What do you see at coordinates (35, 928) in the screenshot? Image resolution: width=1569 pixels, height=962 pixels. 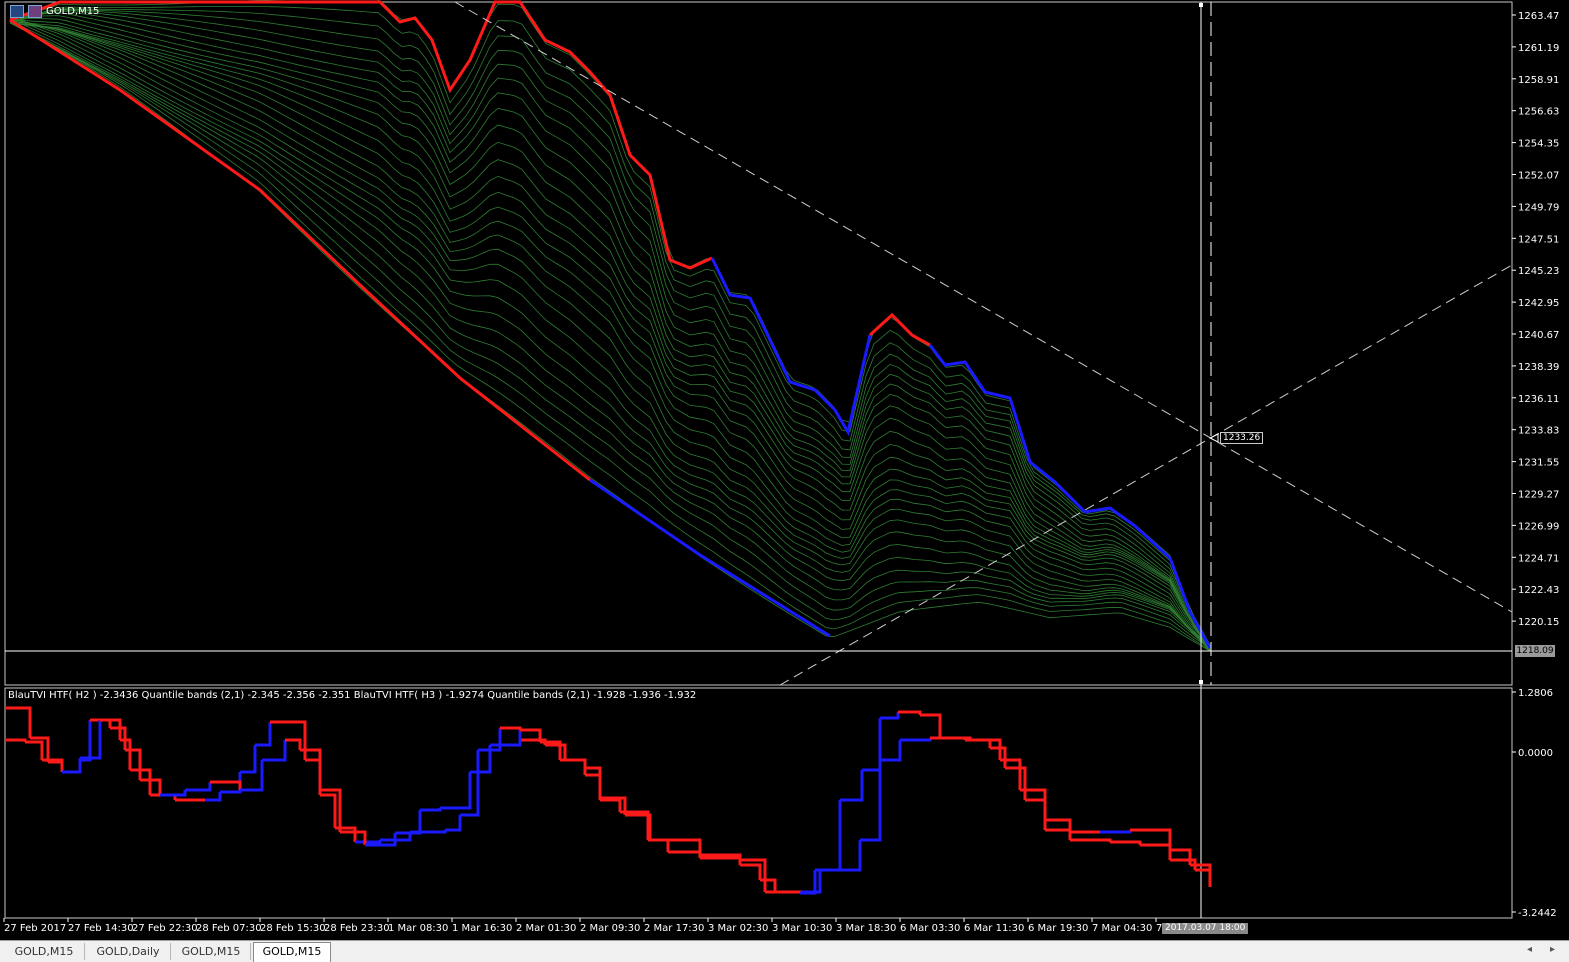 I see `time-label: 27 Feb 2017` at bounding box center [35, 928].